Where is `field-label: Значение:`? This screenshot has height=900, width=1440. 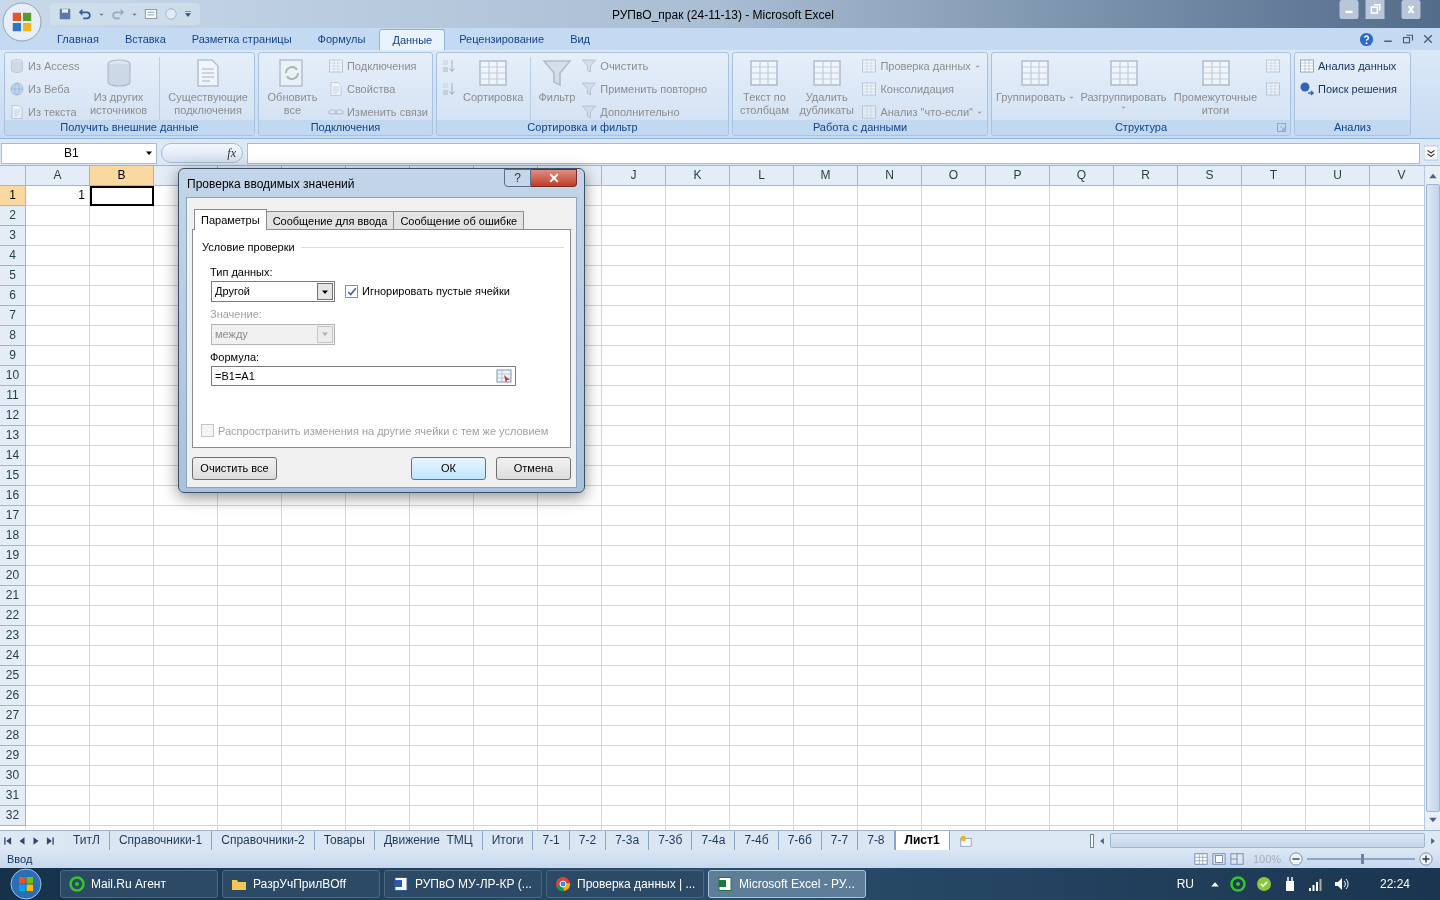
field-label: Значение: is located at coordinates (236, 314).